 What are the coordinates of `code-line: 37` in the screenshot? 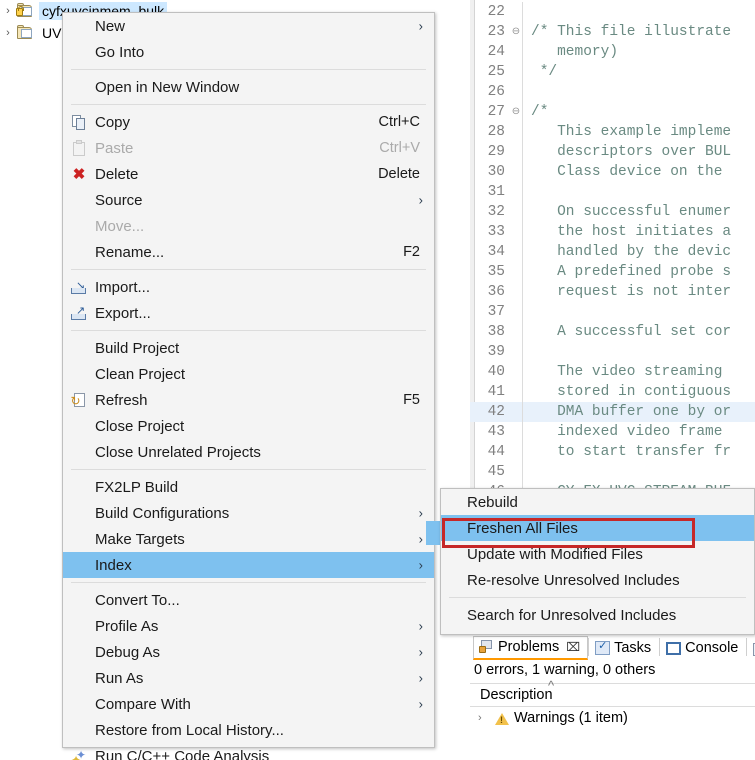 It's located at (612, 312).